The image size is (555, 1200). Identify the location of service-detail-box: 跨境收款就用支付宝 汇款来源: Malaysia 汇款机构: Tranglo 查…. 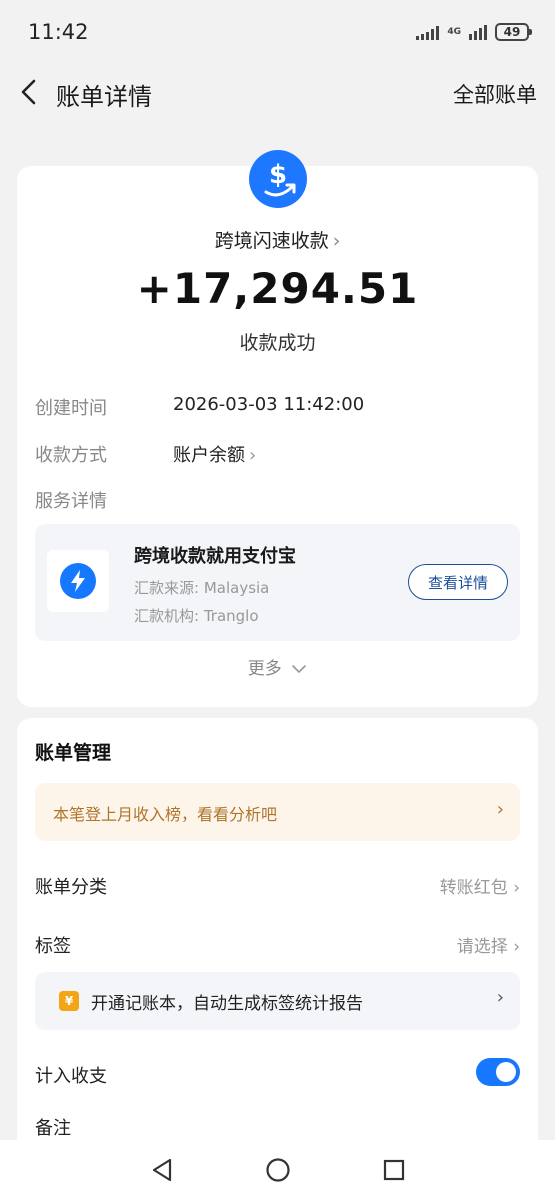
(277, 582).